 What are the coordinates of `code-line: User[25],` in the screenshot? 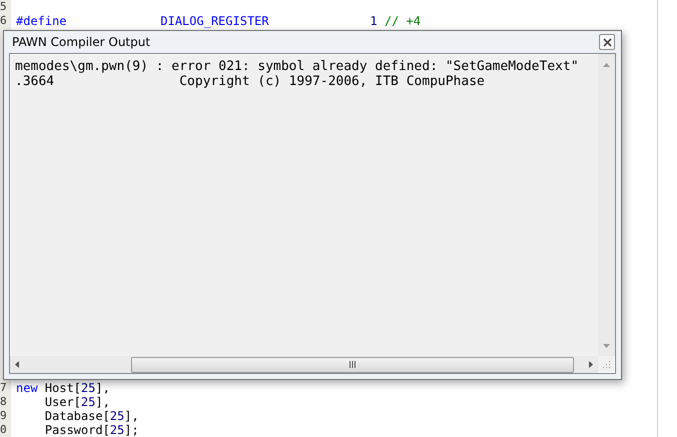 It's located at (77, 402).